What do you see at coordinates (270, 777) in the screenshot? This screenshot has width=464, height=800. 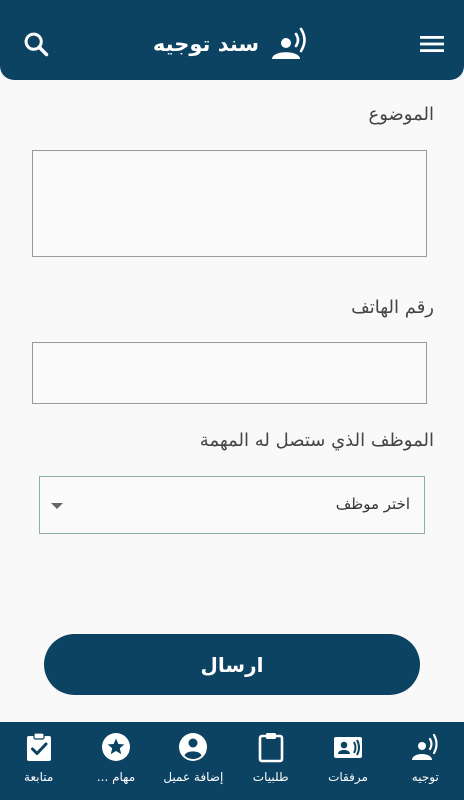 I see `nav-item-label: طلبيات` at bounding box center [270, 777].